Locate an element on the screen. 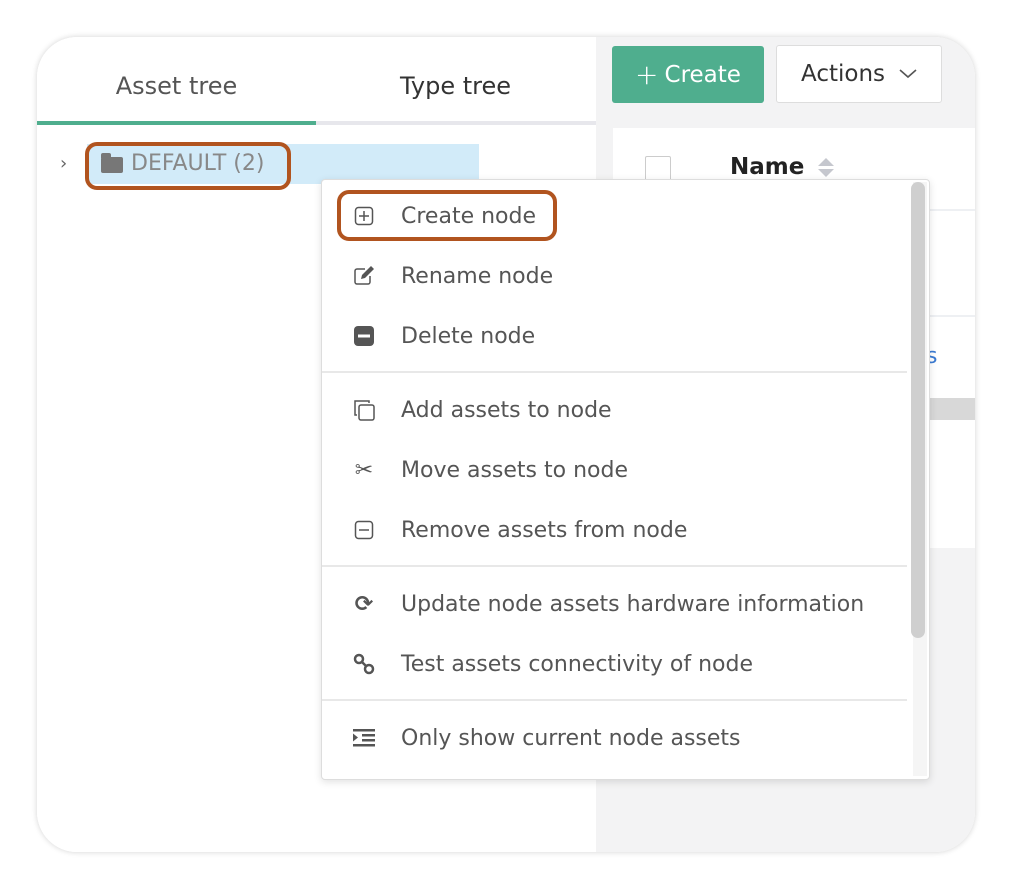  menu-item-rename-node: Rename node is located at coordinates (614, 276).